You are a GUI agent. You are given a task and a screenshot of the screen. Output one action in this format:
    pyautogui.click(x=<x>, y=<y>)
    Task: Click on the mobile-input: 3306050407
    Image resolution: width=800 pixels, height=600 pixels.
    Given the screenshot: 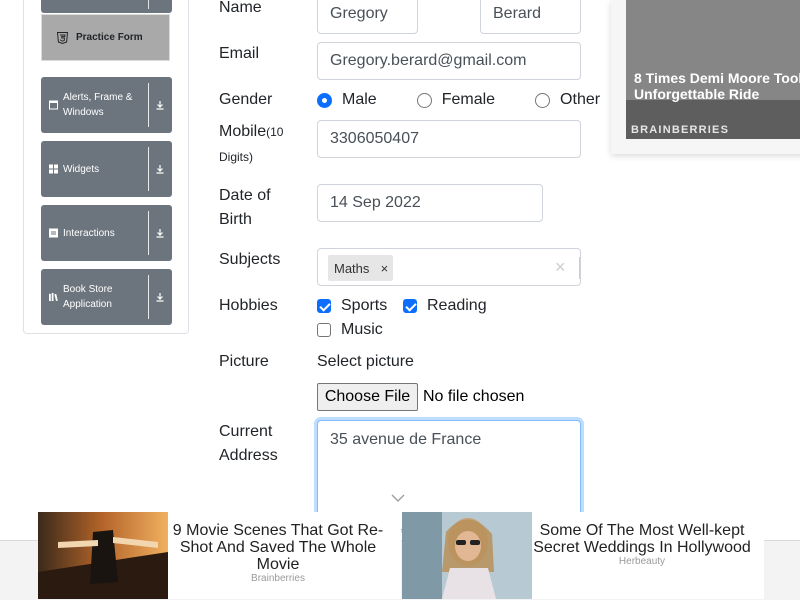 What is the action you would take?
    pyautogui.click(x=449, y=139)
    